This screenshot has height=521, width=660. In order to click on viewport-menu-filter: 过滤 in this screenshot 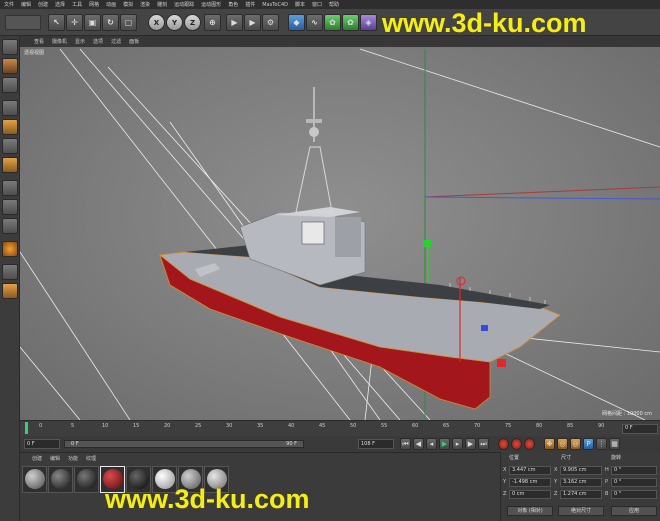, I will do `click(116, 41)`.